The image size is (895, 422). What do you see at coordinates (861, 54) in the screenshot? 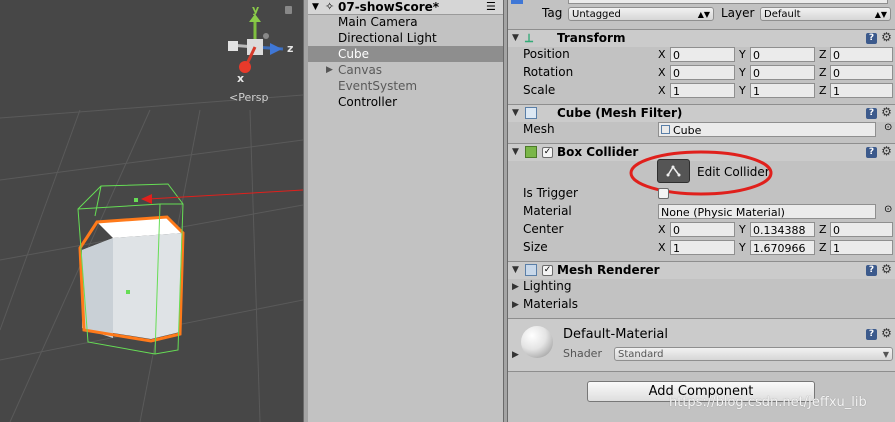
I see `position-z-field: 0` at bounding box center [861, 54].